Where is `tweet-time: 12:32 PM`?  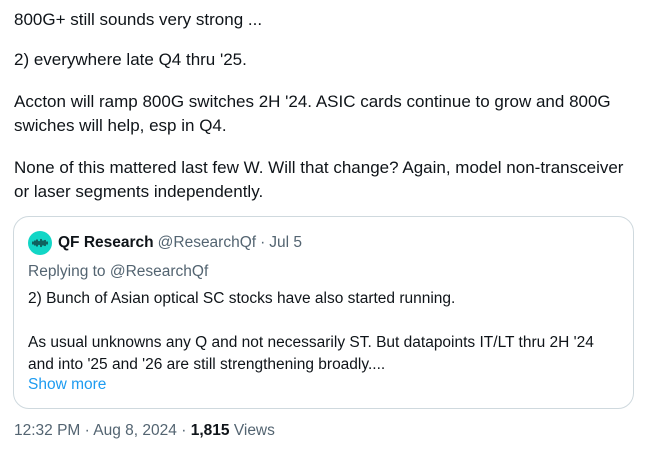
tweet-time: 12:32 PM is located at coordinates (47, 430).